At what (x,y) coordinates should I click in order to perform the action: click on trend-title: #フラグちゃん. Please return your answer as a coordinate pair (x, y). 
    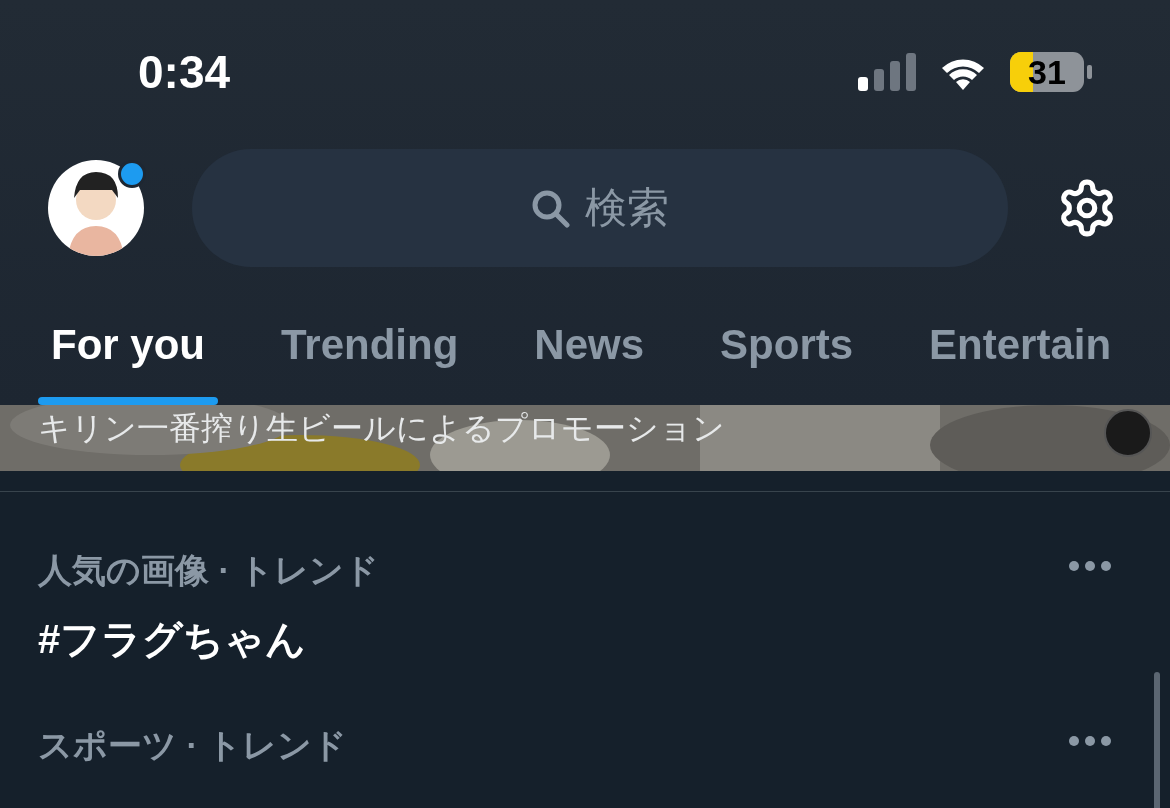
    Looking at the image, I should click on (209, 639).